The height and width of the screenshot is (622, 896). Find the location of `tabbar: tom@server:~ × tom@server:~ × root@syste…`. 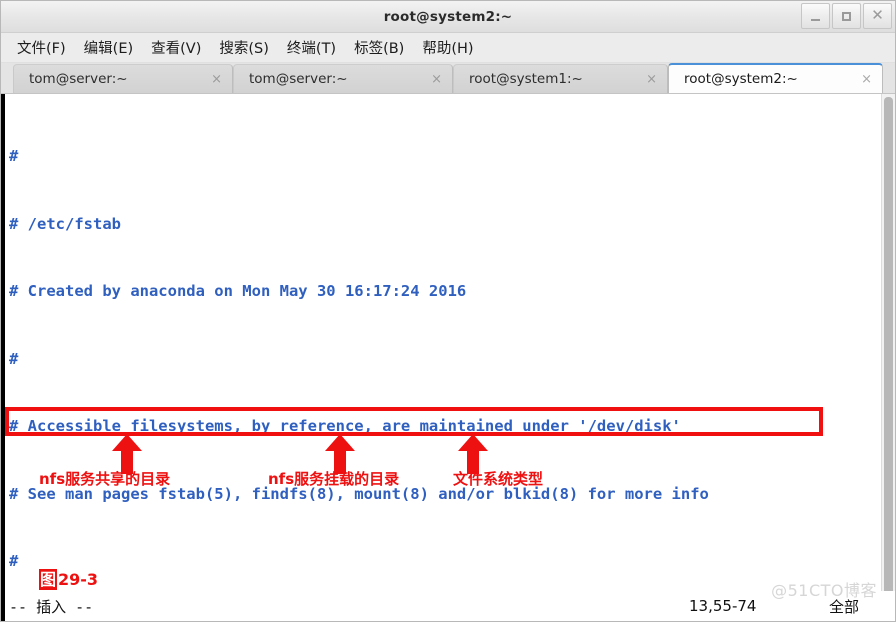

tabbar: tom@server:~ × tom@server:~ × root@syste… is located at coordinates (448, 78).